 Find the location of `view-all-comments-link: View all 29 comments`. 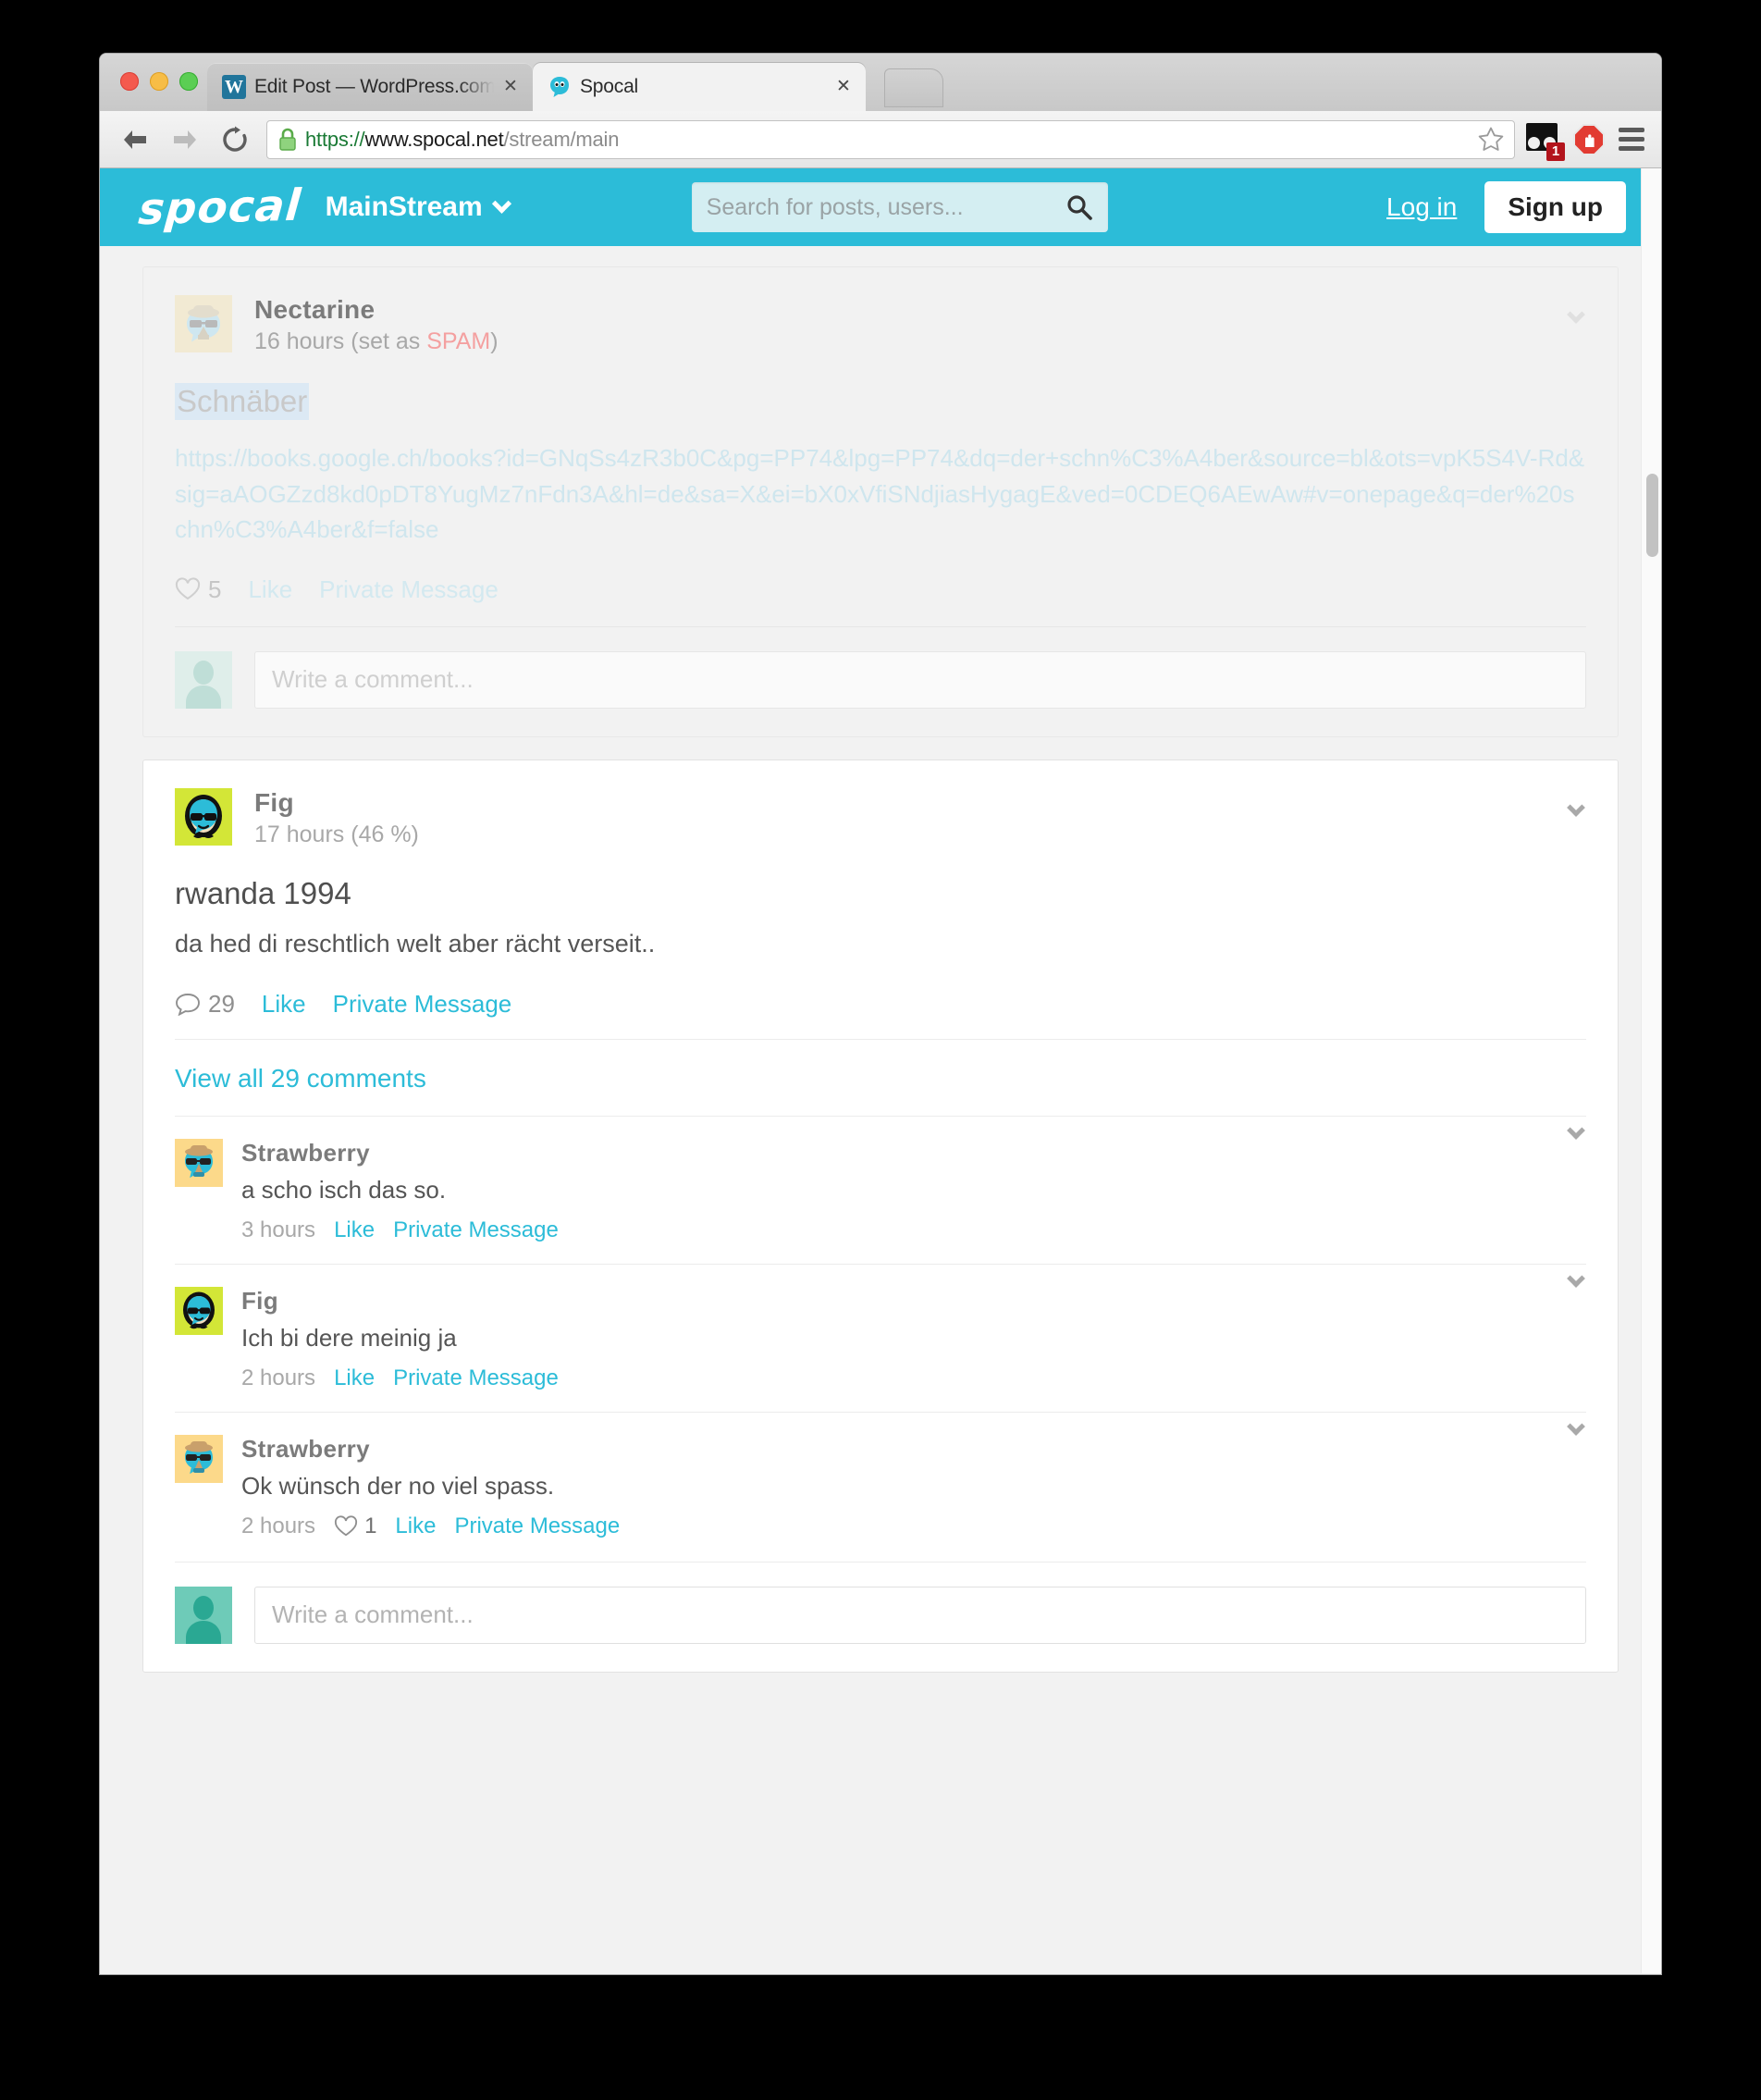

view-all-comments-link: View all 29 comments is located at coordinates (880, 1078).